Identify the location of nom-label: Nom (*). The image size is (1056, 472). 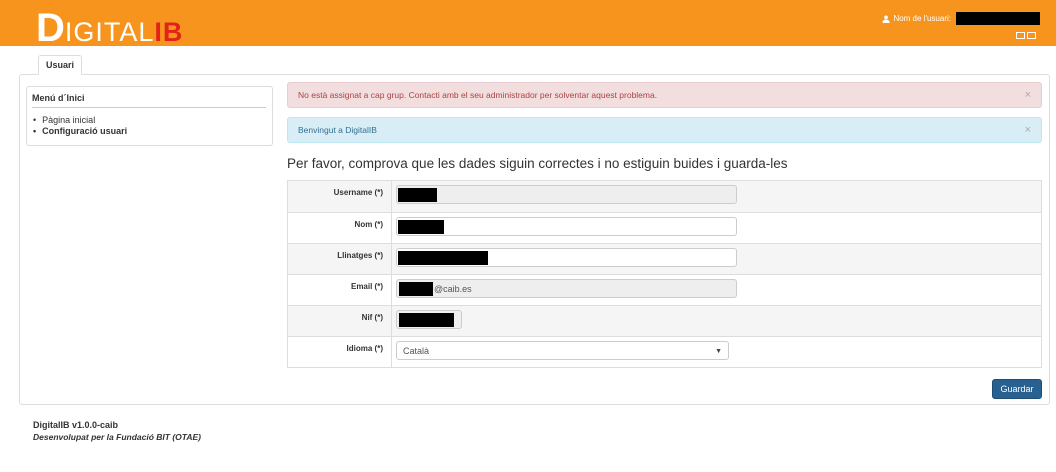
(340, 228).